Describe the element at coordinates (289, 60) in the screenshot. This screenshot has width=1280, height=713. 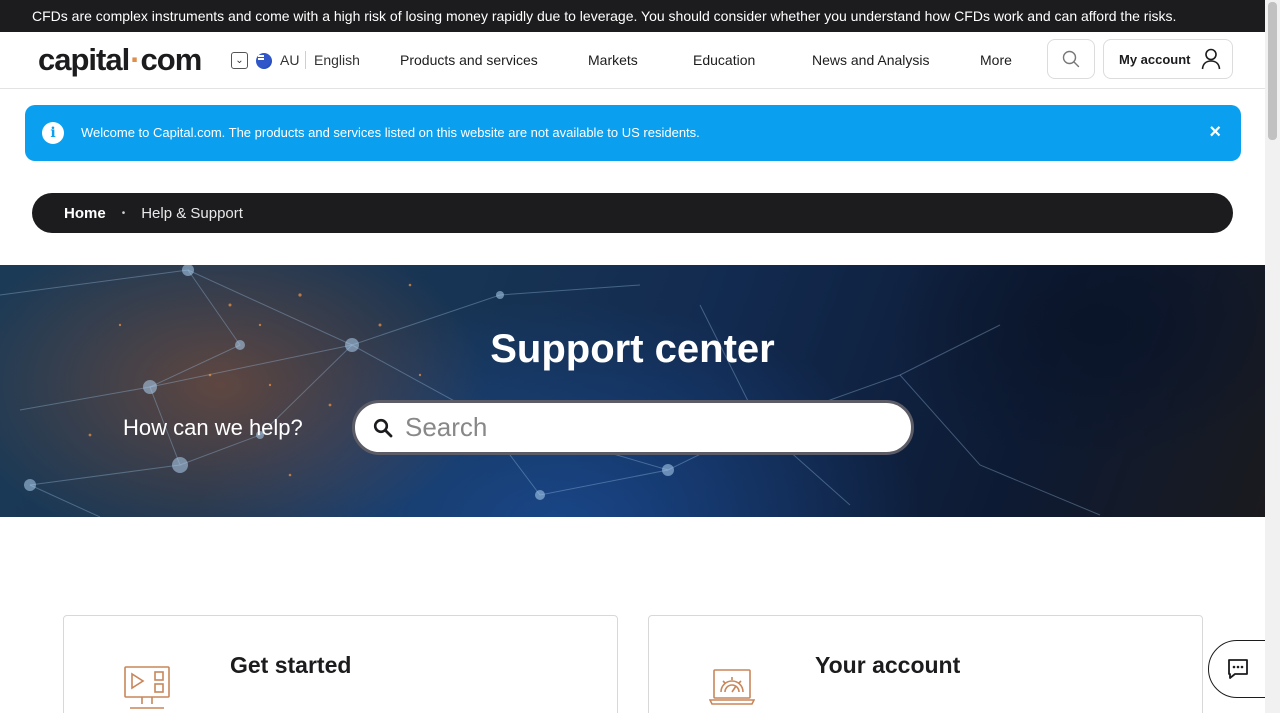
I see `region-selector: AU` at that location.